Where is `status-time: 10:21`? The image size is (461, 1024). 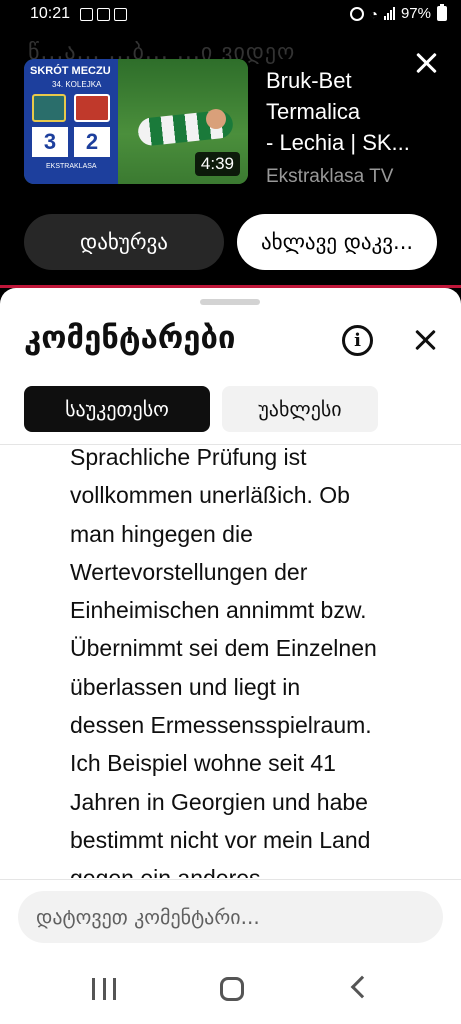 status-time: 10:21 is located at coordinates (50, 13).